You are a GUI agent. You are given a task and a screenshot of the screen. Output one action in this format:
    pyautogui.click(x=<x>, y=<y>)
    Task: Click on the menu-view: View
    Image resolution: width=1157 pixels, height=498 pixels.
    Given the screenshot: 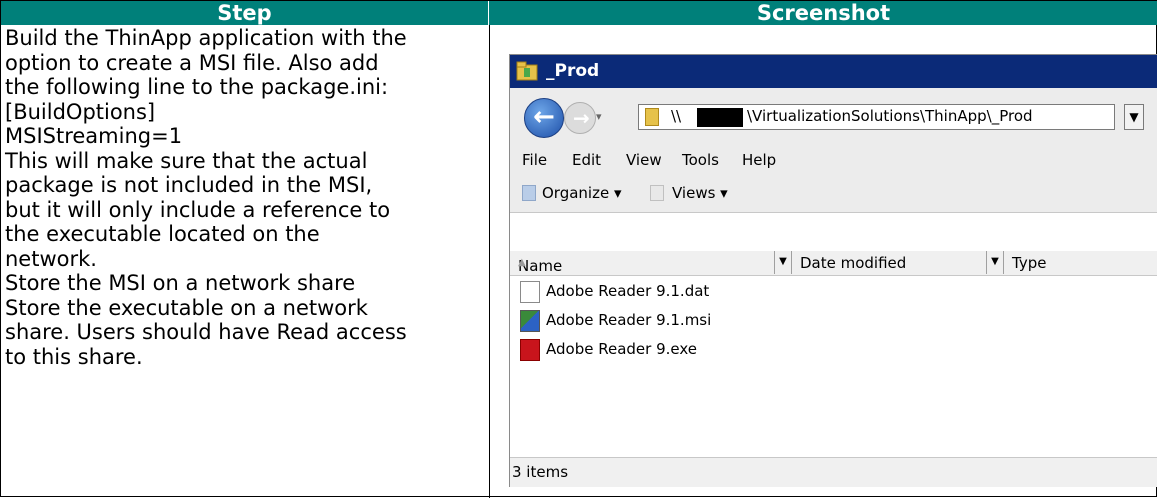 What is the action you would take?
    pyautogui.click(x=644, y=160)
    